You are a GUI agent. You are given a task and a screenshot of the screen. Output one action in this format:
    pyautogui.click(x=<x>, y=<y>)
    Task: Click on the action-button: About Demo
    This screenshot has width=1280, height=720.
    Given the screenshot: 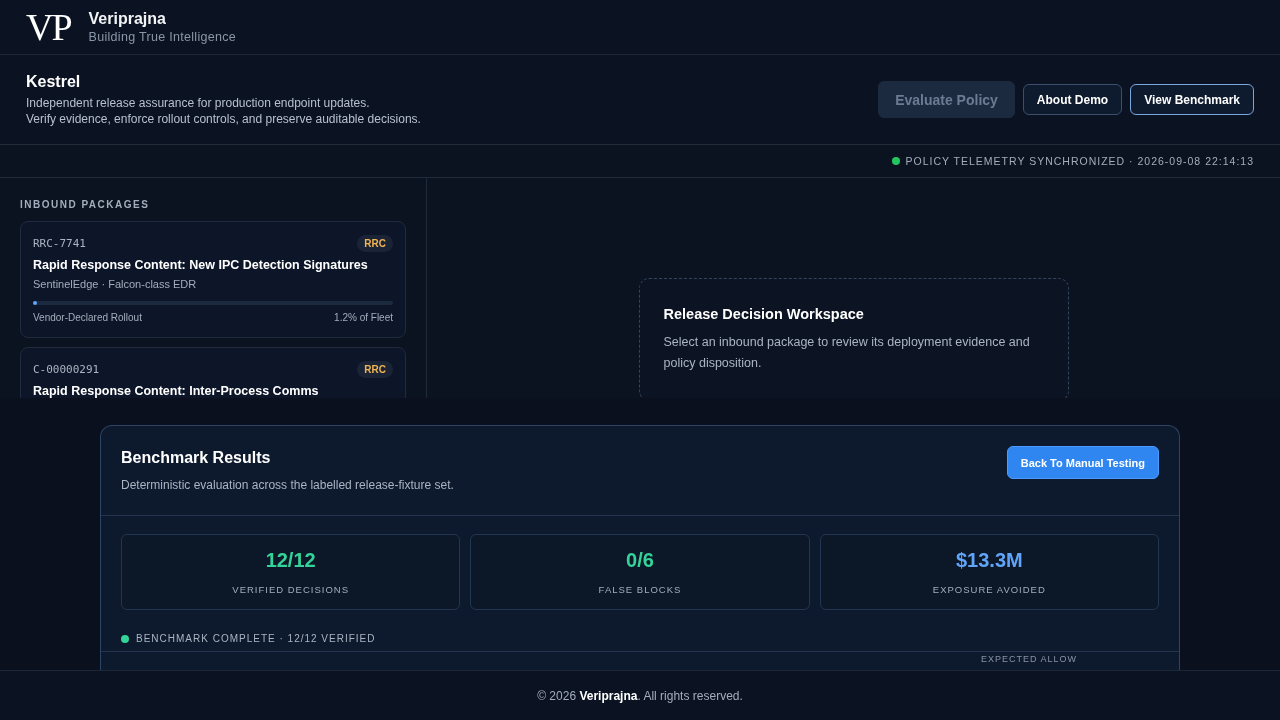 What is the action you would take?
    pyautogui.click(x=1072, y=99)
    